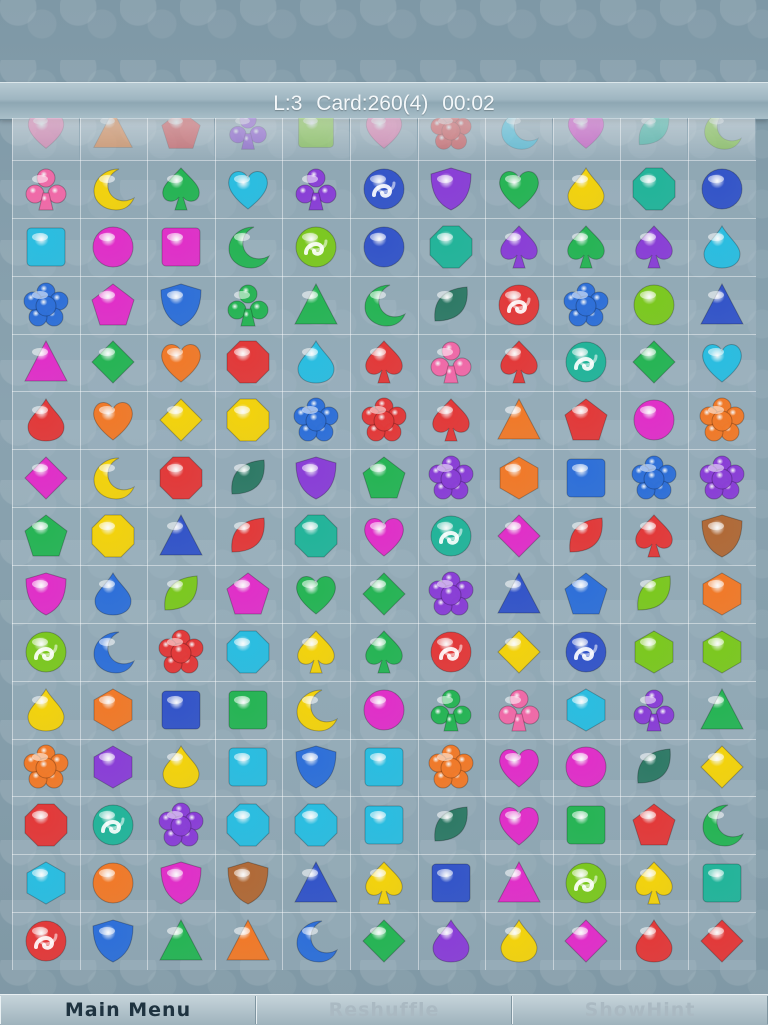 The height and width of the screenshot is (1025, 768). Describe the element at coordinates (113, 883) in the screenshot. I see `orange-circle-tile` at that location.